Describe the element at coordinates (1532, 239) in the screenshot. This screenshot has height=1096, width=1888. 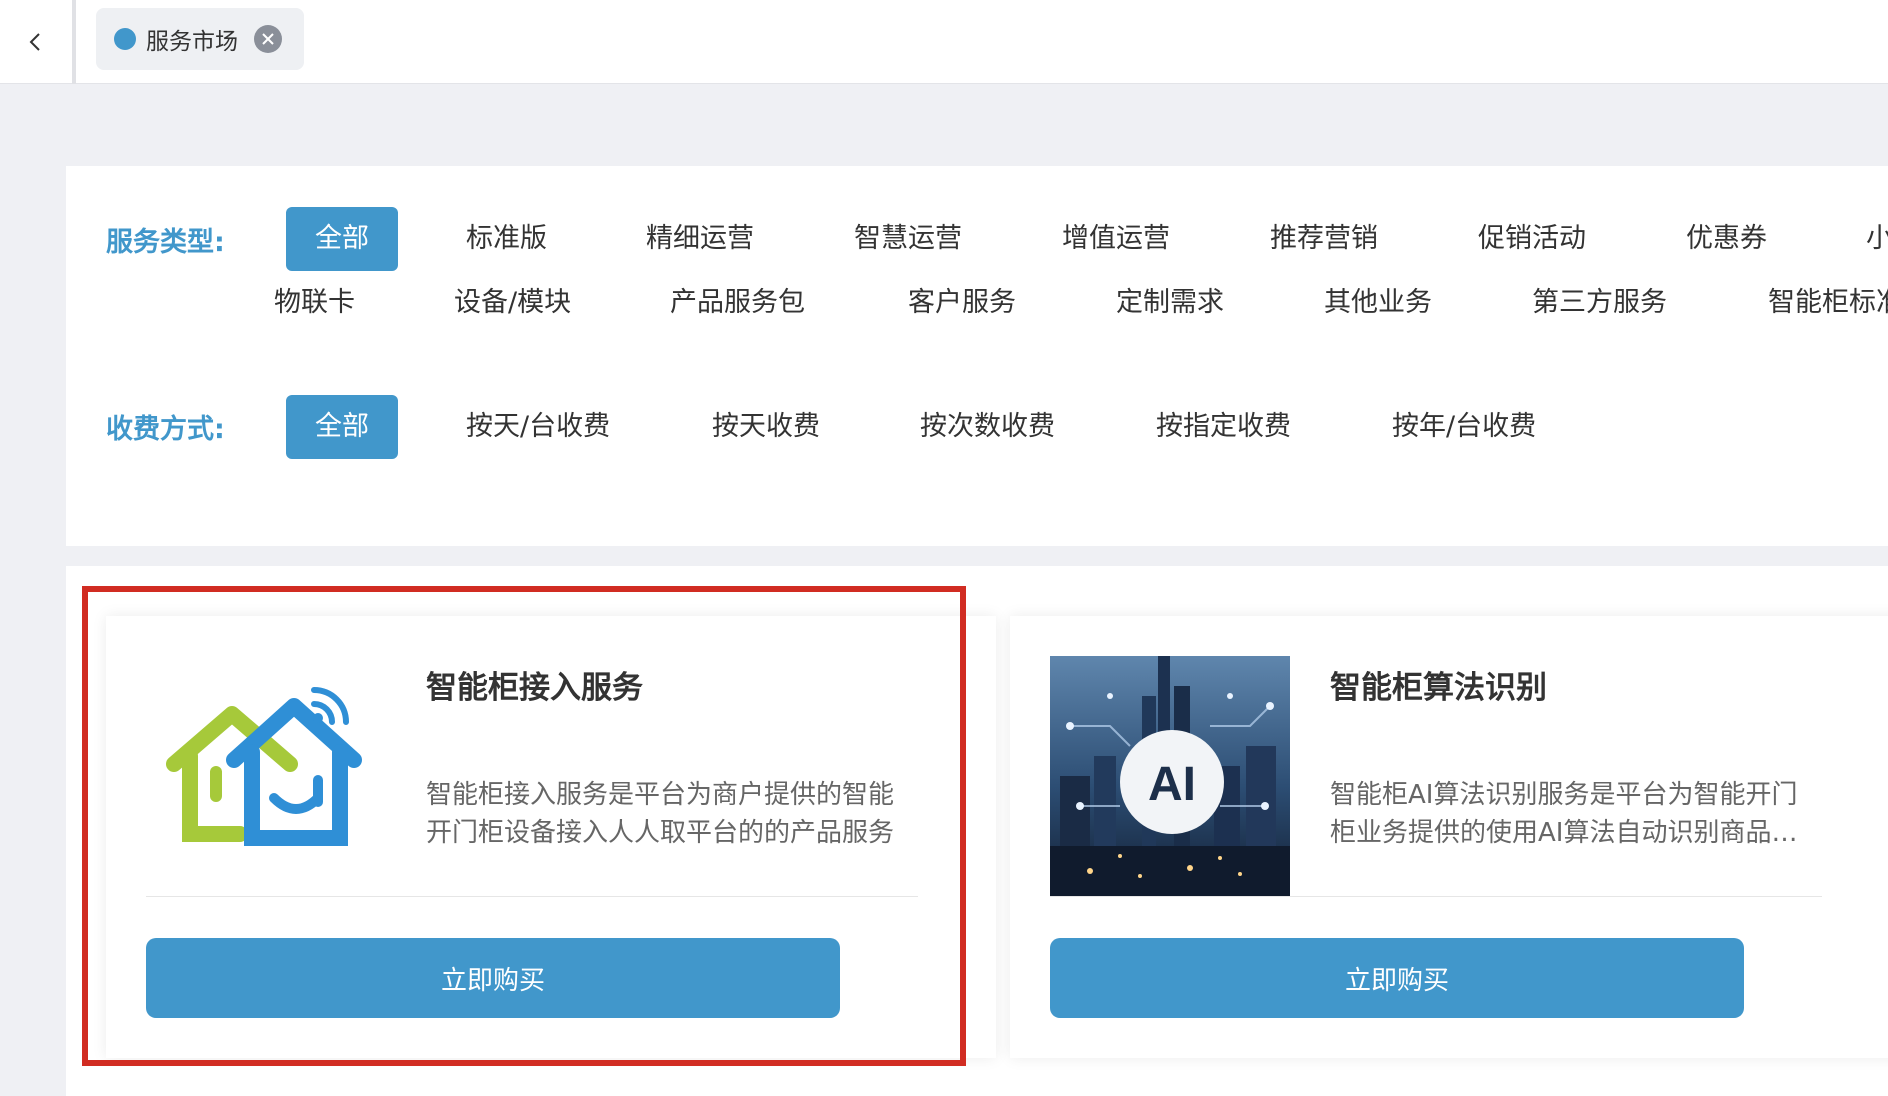
I see `service-type-chip-promotion: 促销活动` at that location.